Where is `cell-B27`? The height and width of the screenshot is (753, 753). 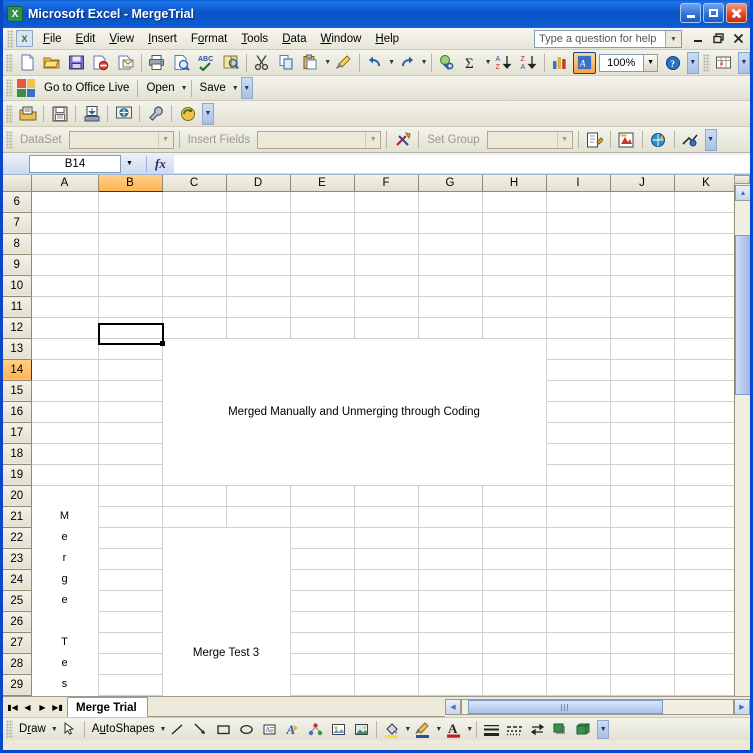 cell-B27 is located at coordinates (130, 643).